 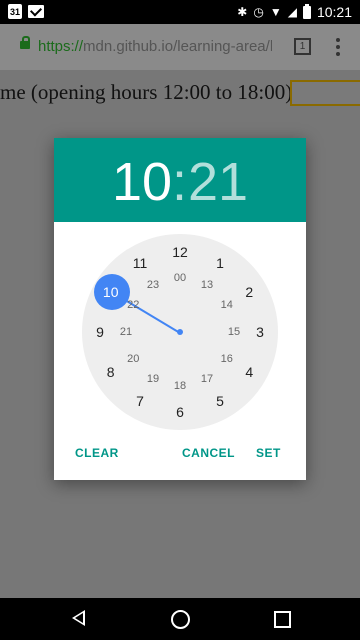 I want to click on status-bar: 31 ✱ ◷ ▼ ◢ 10:21, so click(x=180, y=12).